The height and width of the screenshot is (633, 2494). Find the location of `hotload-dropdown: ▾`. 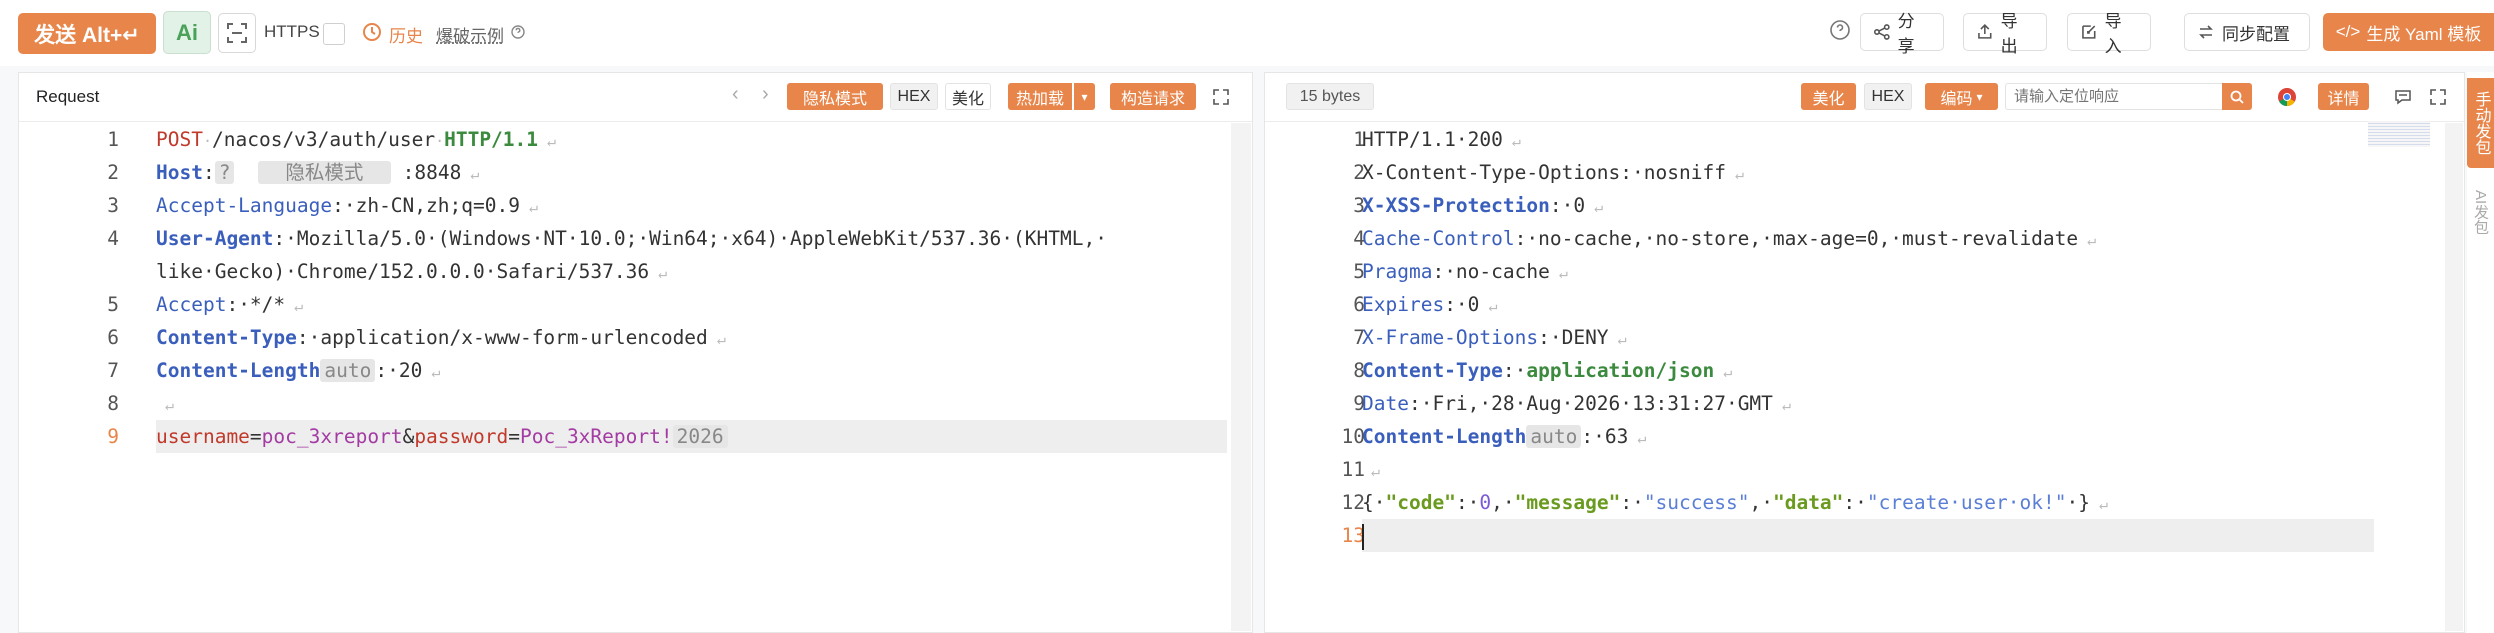

hotload-dropdown: ▾ is located at coordinates (1084, 96).